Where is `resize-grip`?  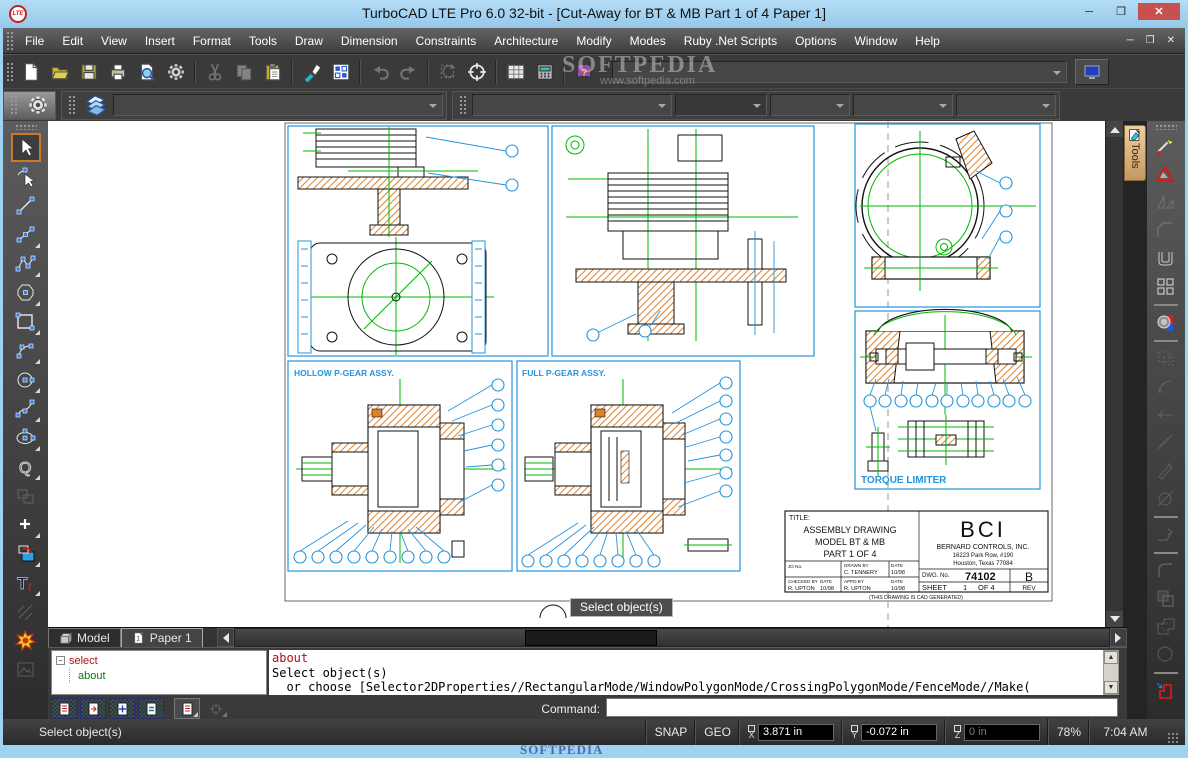
resize-grip is located at coordinates (1173, 738).